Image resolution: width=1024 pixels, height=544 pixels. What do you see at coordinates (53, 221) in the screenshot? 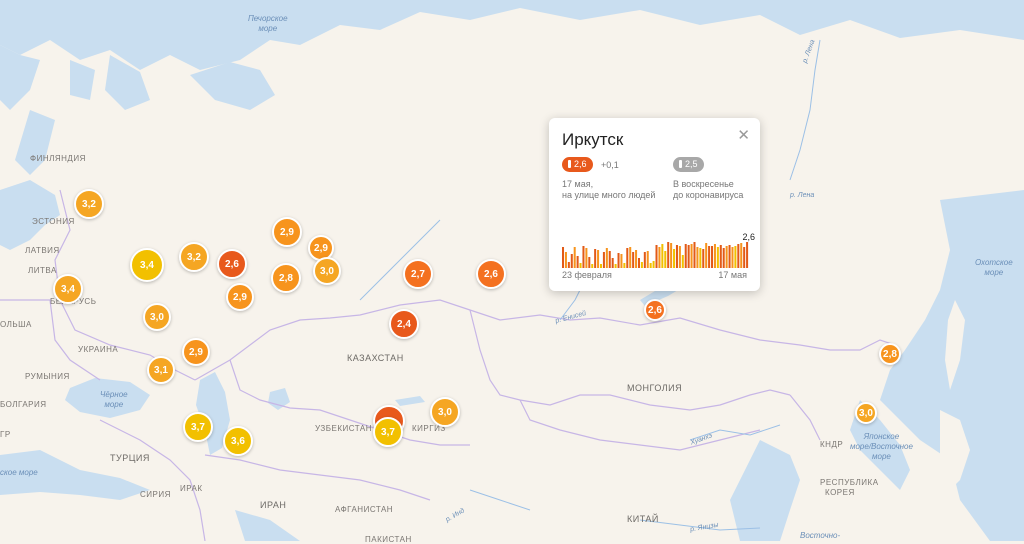
I see `label-estonia: ЭСТОНИЯ` at bounding box center [53, 221].